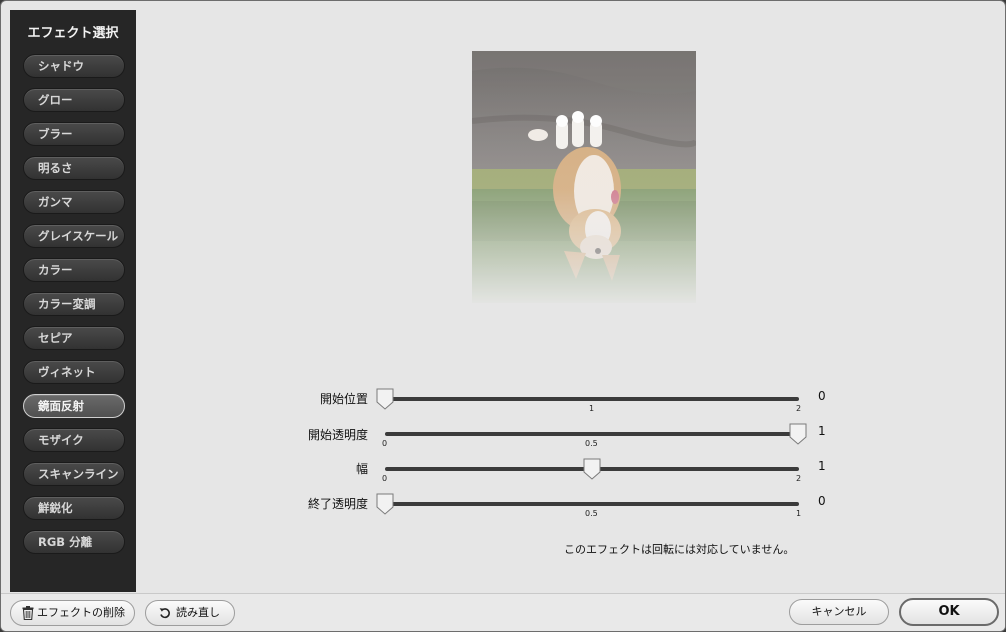 Image resolution: width=1006 pixels, height=632 pixels. Describe the element at coordinates (584, 177) in the screenshot. I see `effect-preview-image` at that location.